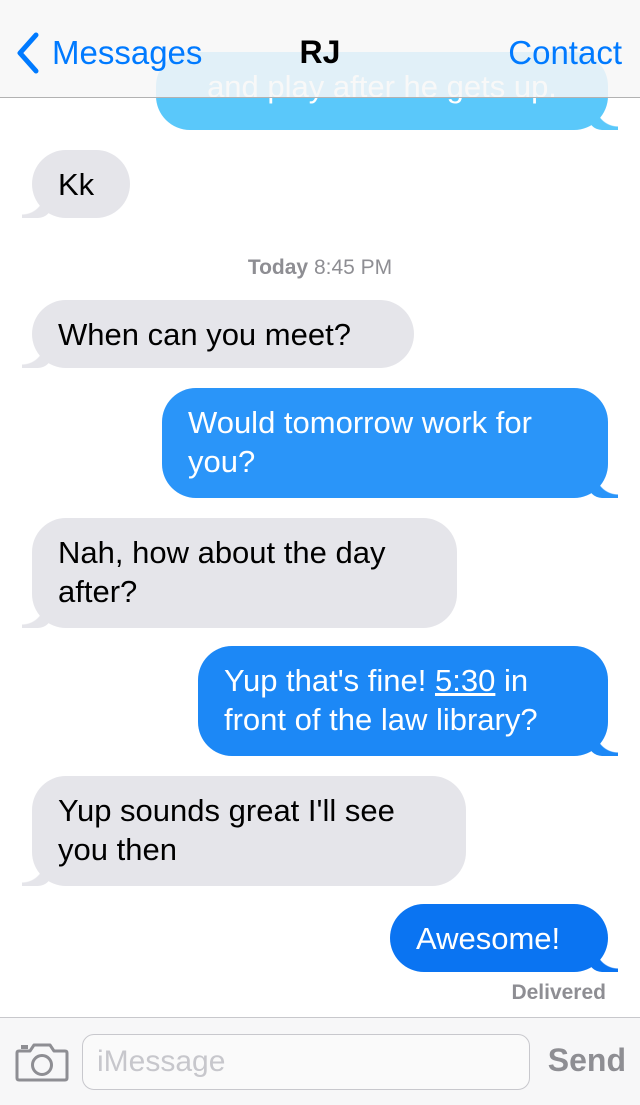 This screenshot has height=1105, width=640. What do you see at coordinates (587, 1060) in the screenshot?
I see `send-button: Send` at bounding box center [587, 1060].